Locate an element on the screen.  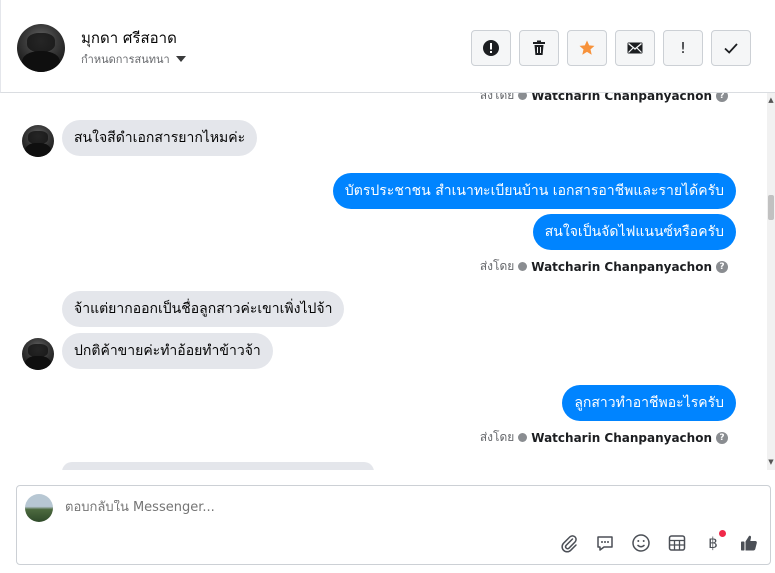
paperclip-icon is located at coordinates (569, 544).